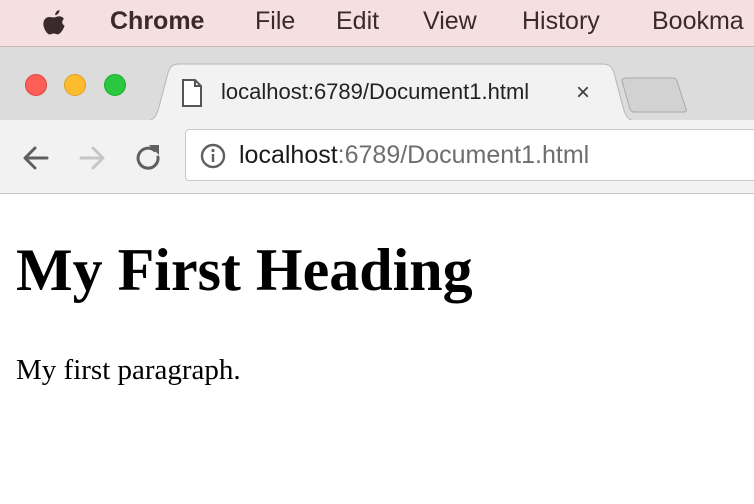  I want to click on menu-edit: Edit, so click(357, 21).